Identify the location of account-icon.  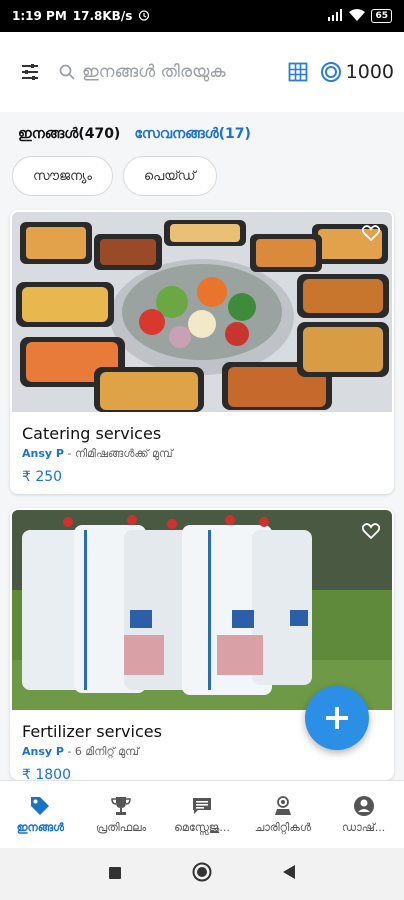
(363, 806).